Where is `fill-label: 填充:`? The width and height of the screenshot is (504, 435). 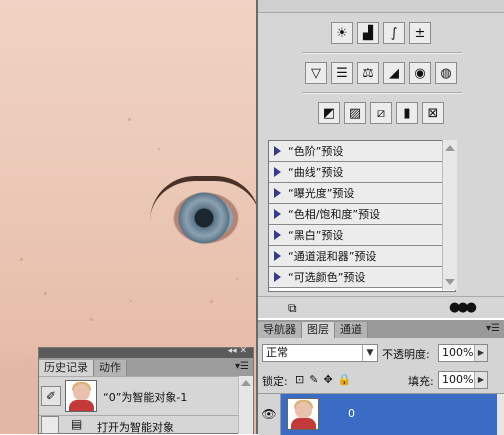
fill-label: 填充: is located at coordinates (421, 381).